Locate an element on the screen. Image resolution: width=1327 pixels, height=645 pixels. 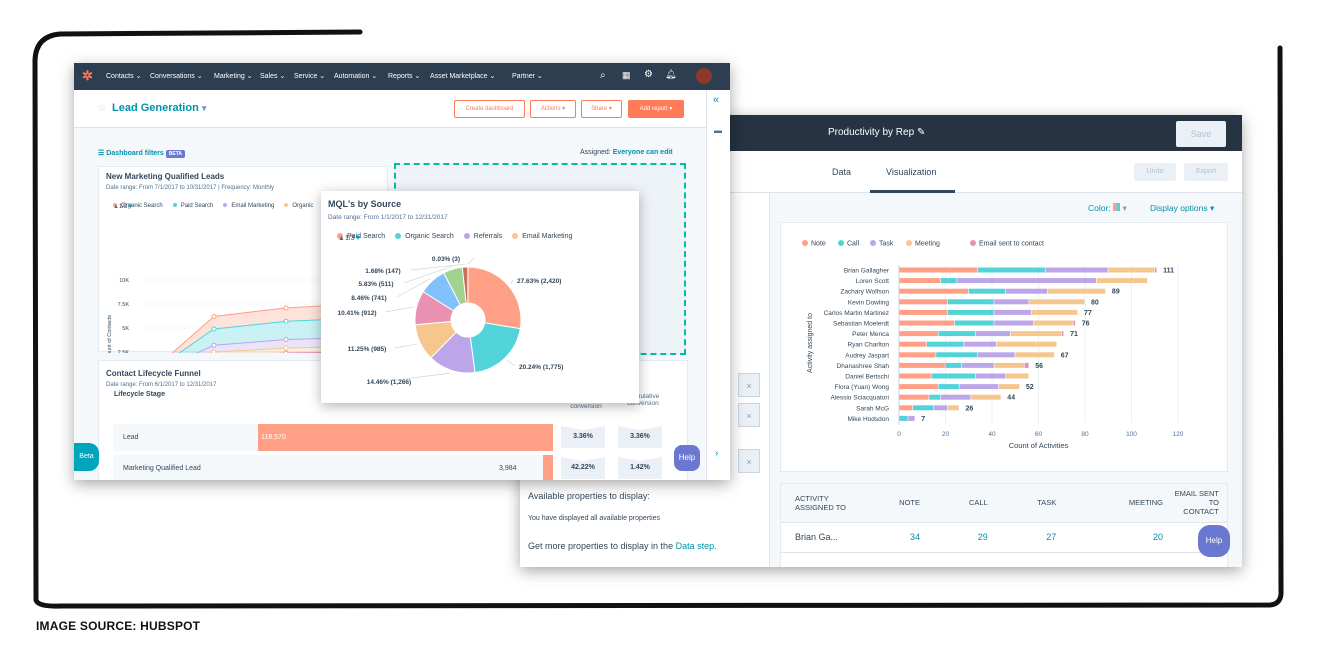
nav-item: Contacts ⌄ is located at coordinates (123, 76).